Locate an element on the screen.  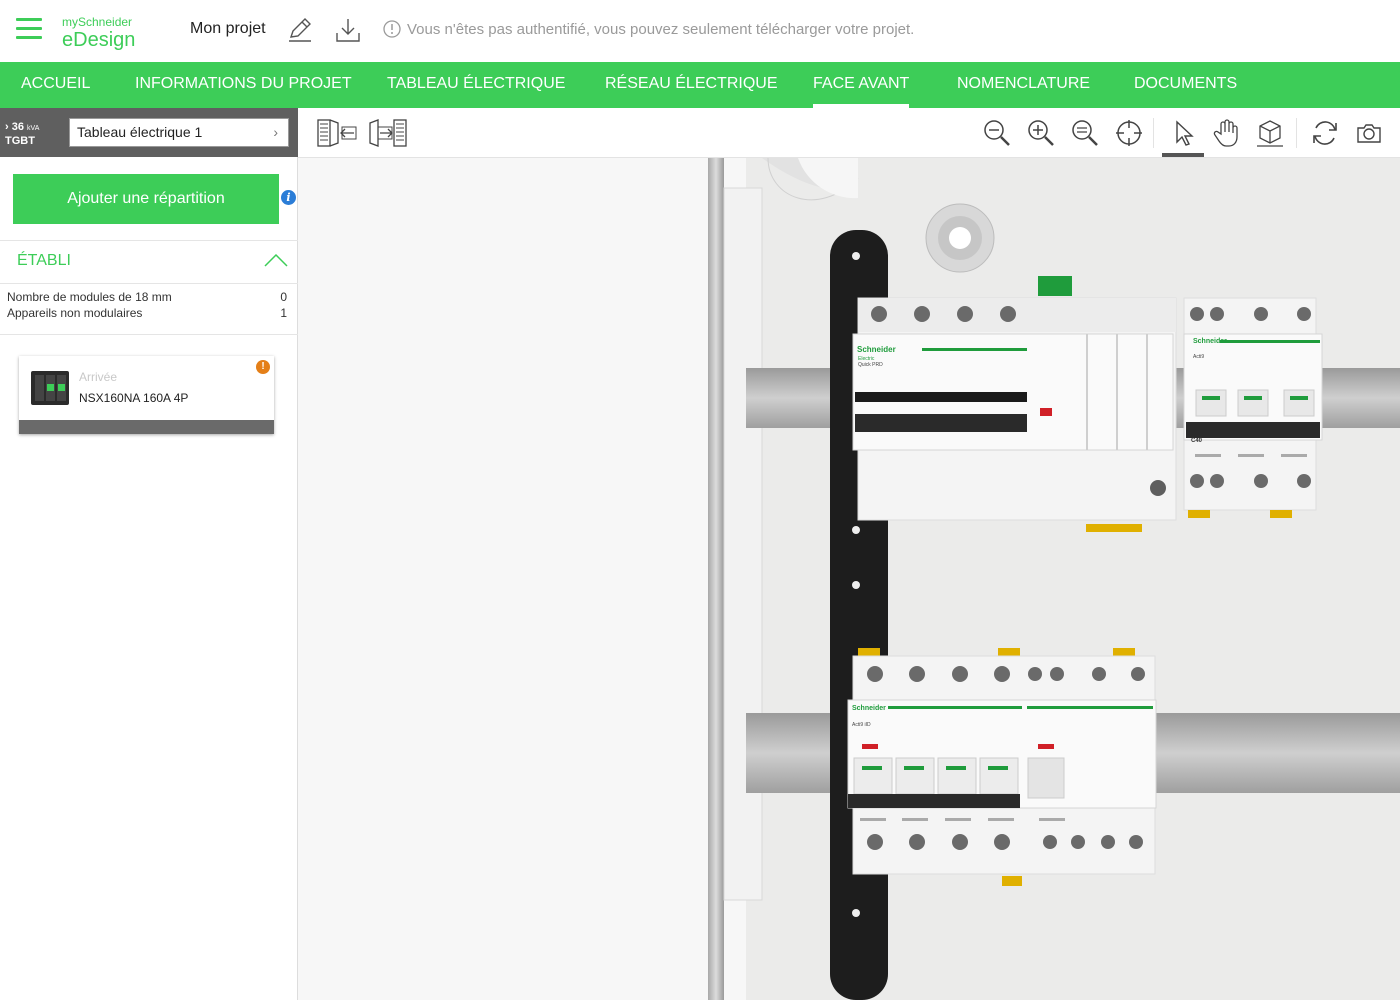
board-bar: › 36 kVA TGBT Tableau électrique 1 › is located at coordinates (149, 132).